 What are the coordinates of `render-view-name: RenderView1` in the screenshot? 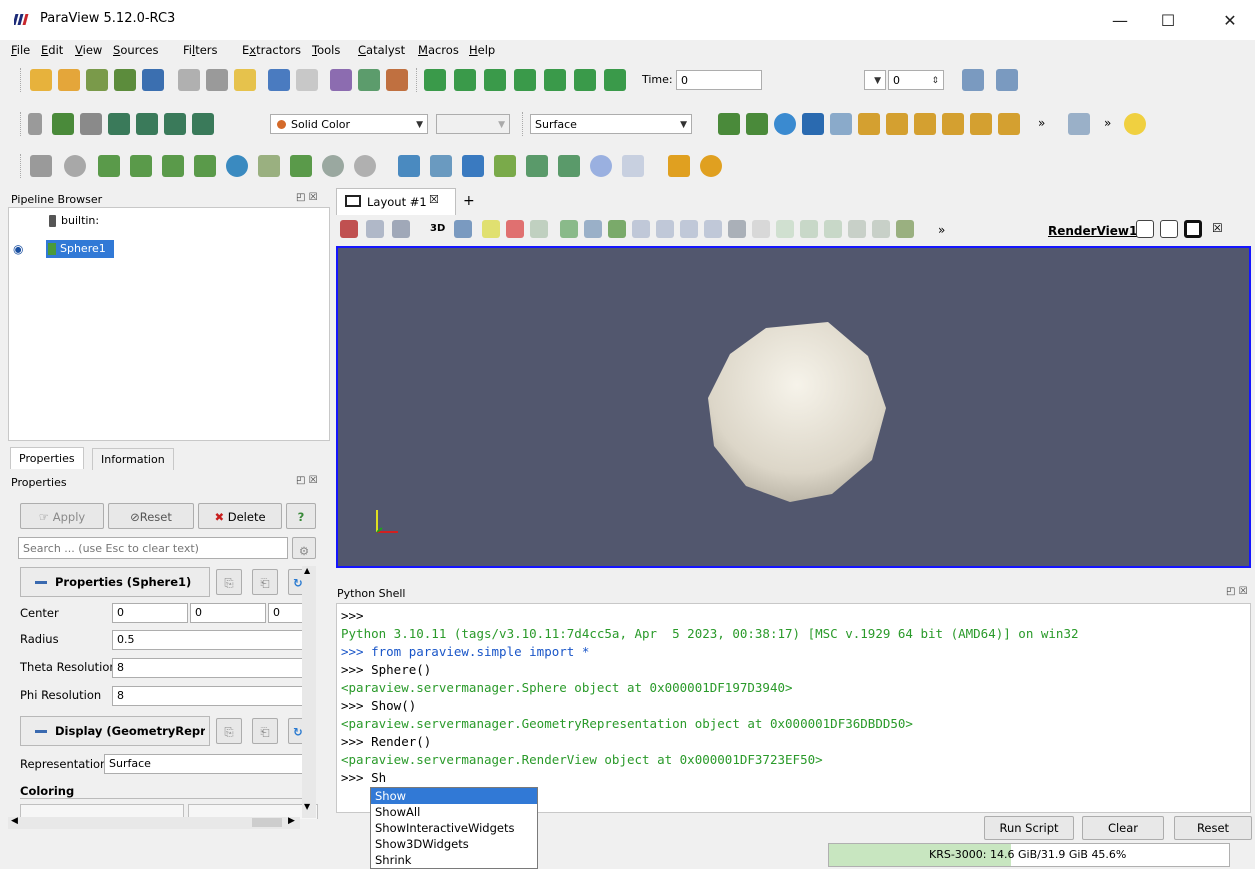 It's located at (1092, 231).